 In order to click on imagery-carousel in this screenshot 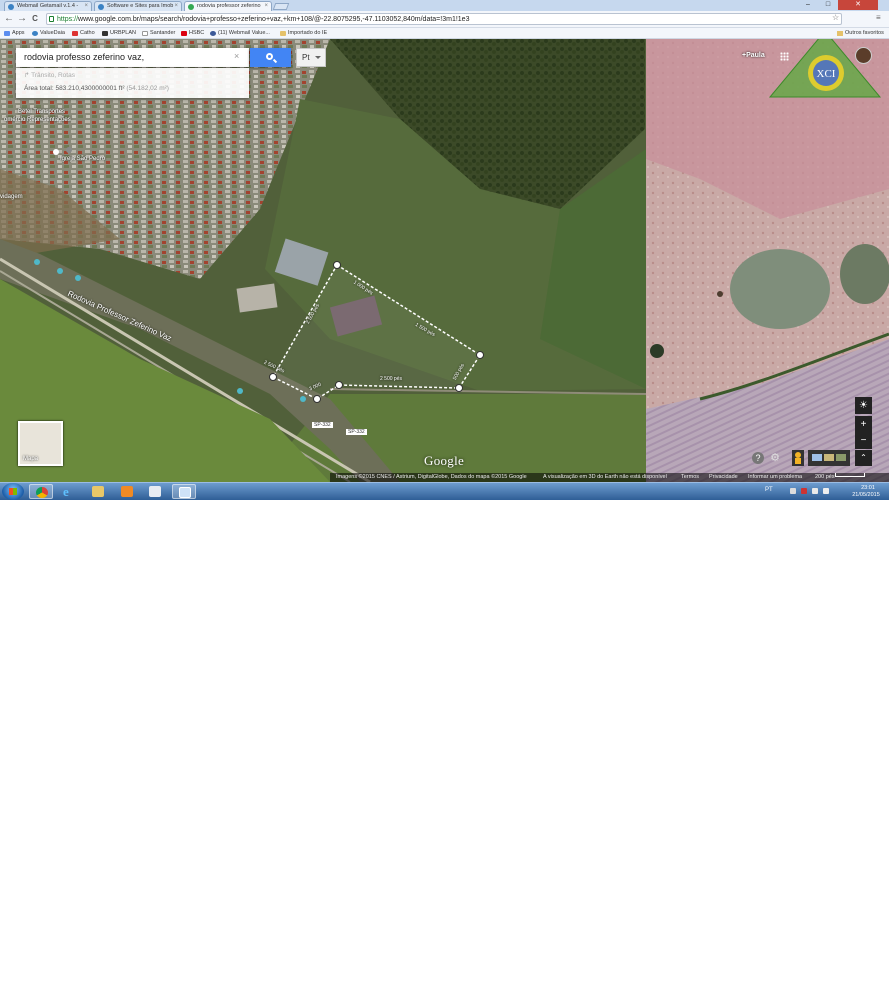, I will do `click(829, 458)`.